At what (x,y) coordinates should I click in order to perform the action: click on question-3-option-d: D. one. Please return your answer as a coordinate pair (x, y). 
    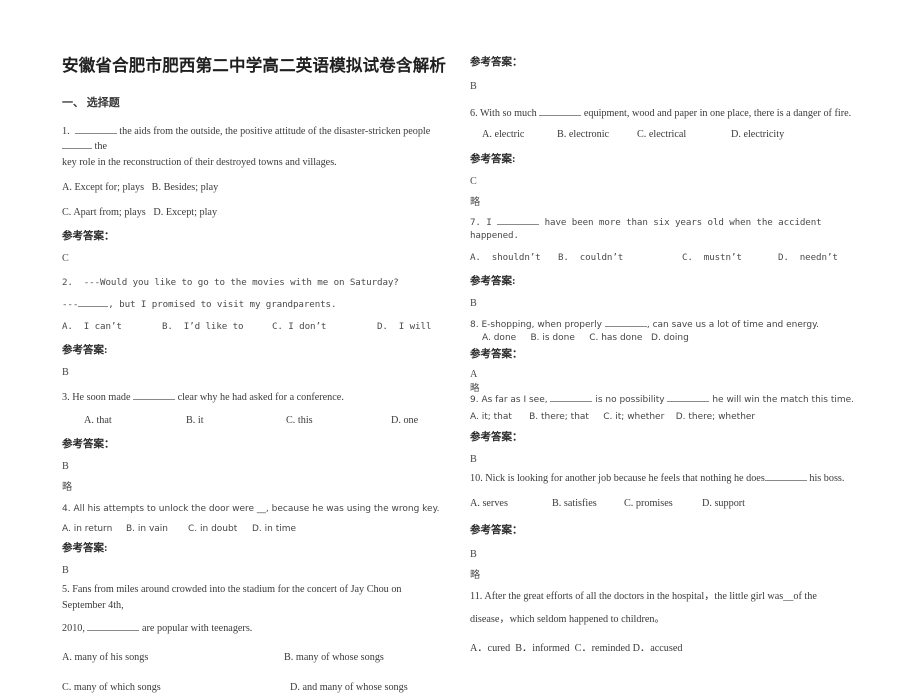
    Looking at the image, I should click on (404, 420).